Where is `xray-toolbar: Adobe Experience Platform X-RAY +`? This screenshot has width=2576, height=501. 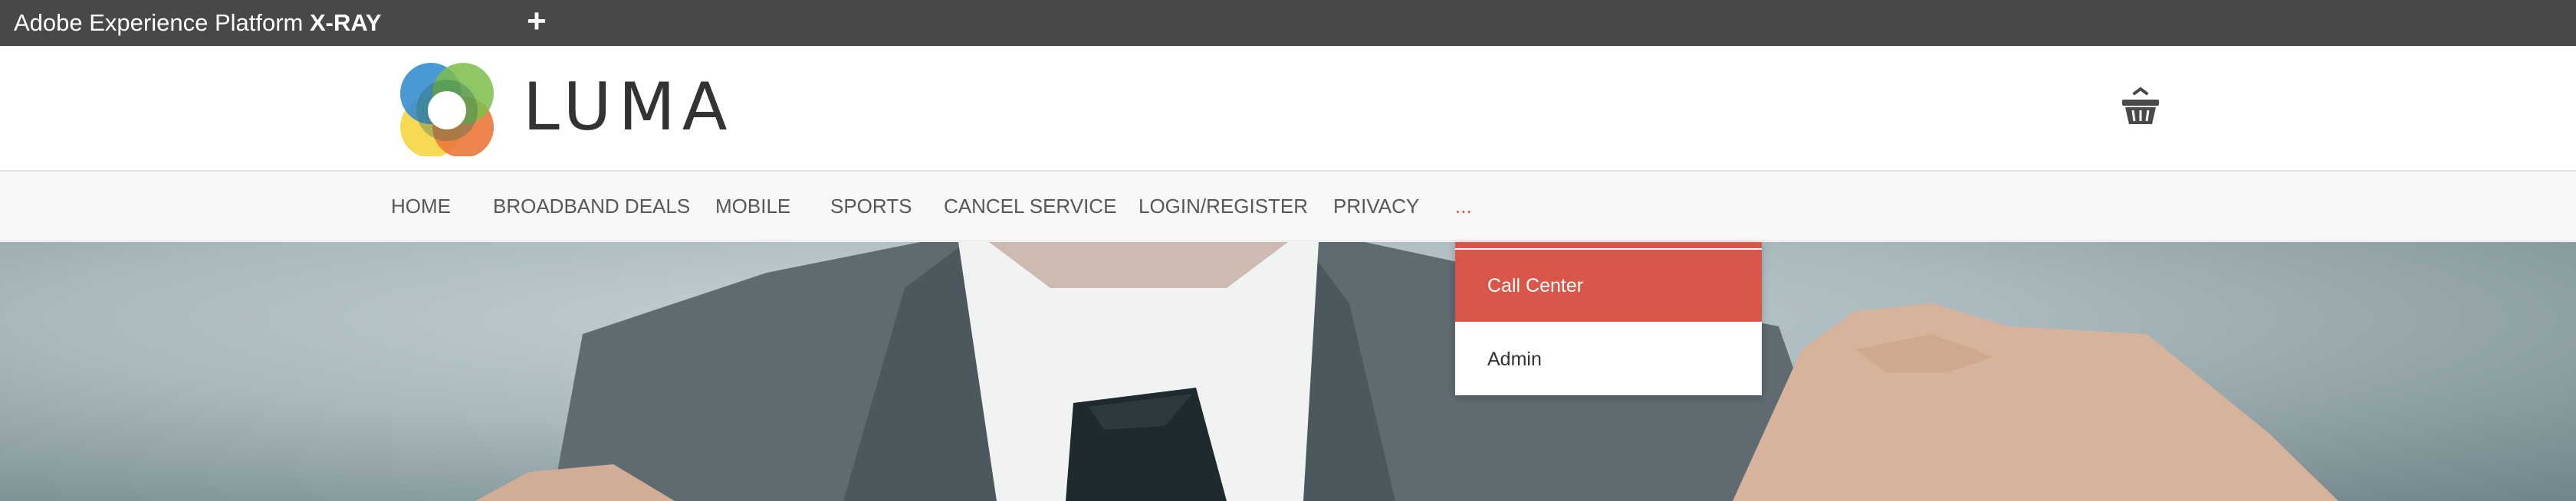 xray-toolbar: Adobe Experience Platform X-RAY + is located at coordinates (1288, 23).